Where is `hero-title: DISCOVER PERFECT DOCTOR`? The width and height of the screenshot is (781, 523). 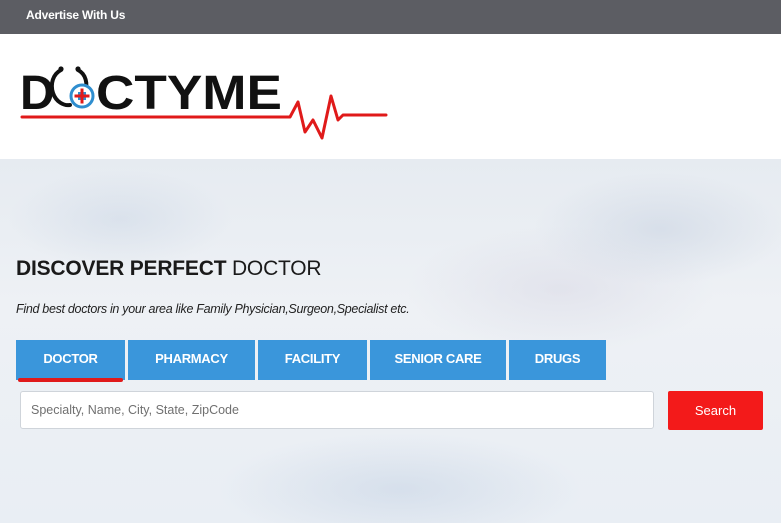 hero-title: DISCOVER PERFECT DOCTOR is located at coordinates (169, 269).